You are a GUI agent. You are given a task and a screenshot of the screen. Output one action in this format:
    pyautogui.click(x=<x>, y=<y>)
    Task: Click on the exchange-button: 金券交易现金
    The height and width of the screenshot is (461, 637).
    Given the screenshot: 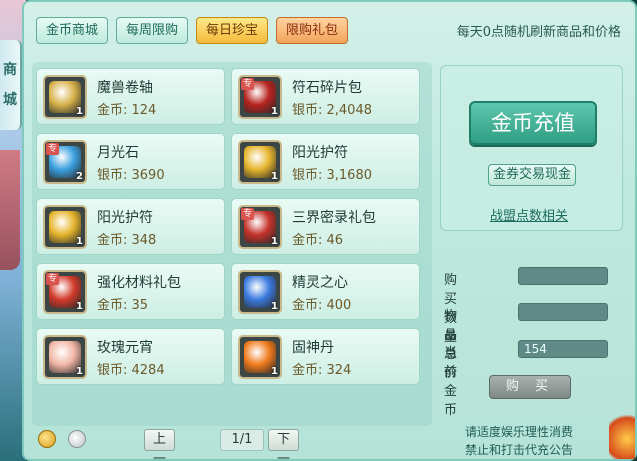 What is the action you would take?
    pyautogui.click(x=532, y=175)
    